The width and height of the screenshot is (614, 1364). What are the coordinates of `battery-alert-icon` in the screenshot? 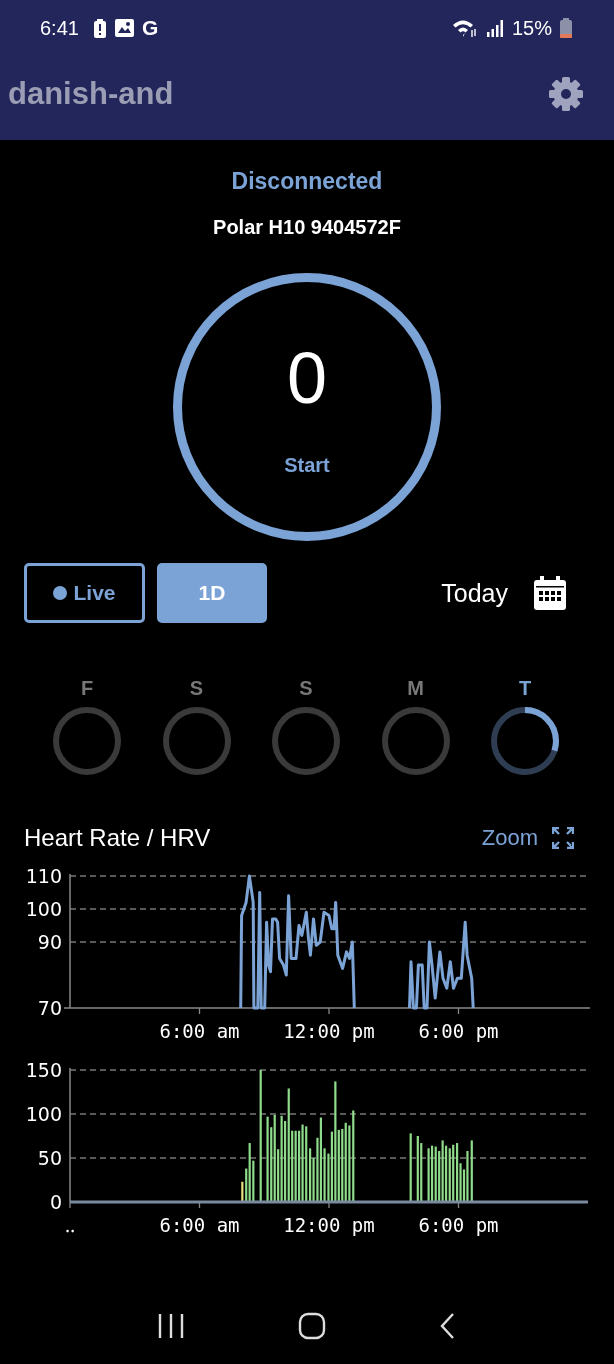 It's located at (99, 28).